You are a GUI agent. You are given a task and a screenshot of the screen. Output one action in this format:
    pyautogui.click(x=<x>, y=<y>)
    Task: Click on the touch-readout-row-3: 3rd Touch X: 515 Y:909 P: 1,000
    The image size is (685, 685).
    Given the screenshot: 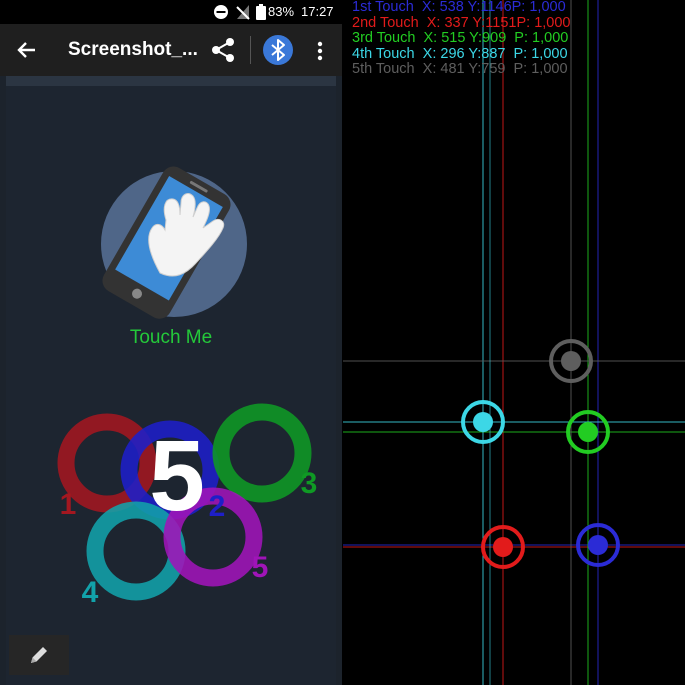 What is the action you would take?
    pyautogui.click(x=460, y=38)
    